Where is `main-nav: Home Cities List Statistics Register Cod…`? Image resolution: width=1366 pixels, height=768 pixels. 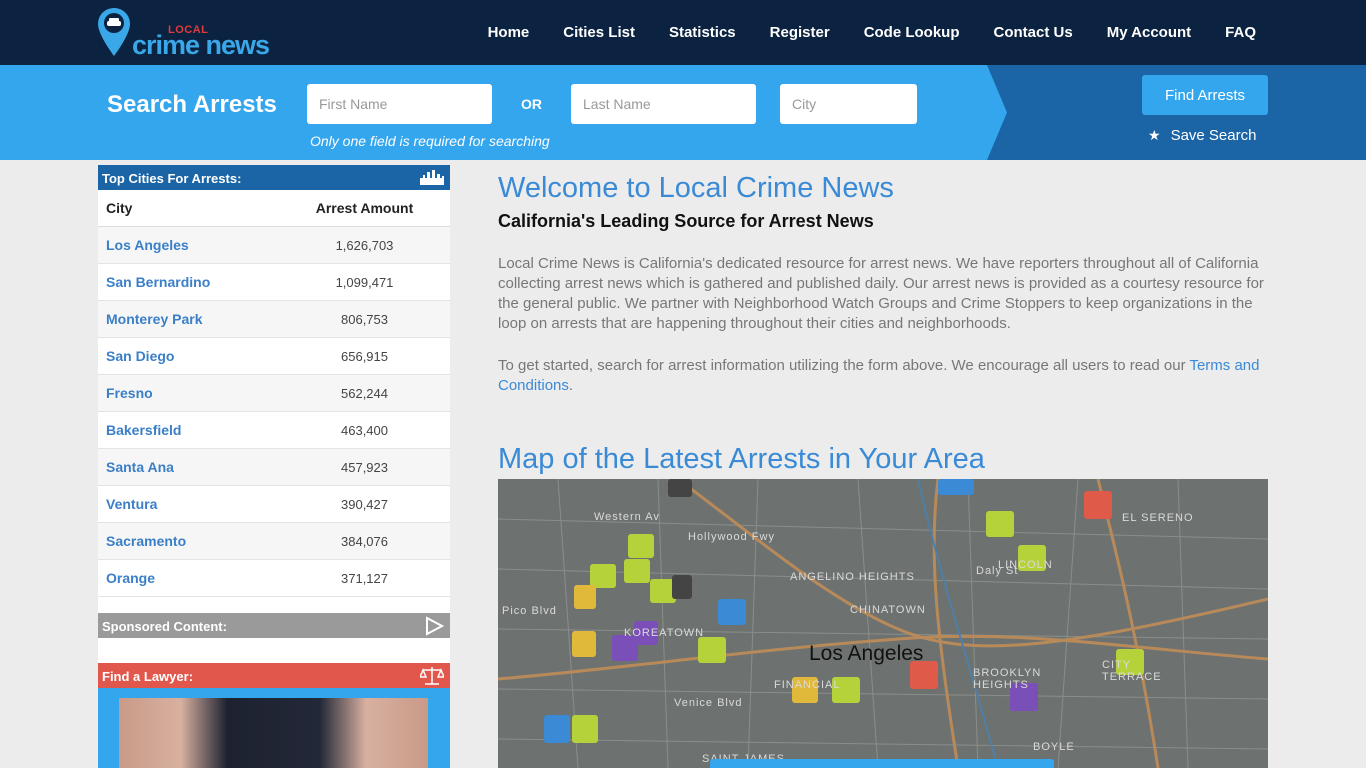
main-nav: Home Cities List Statistics Register Cod… is located at coordinates (855, 32).